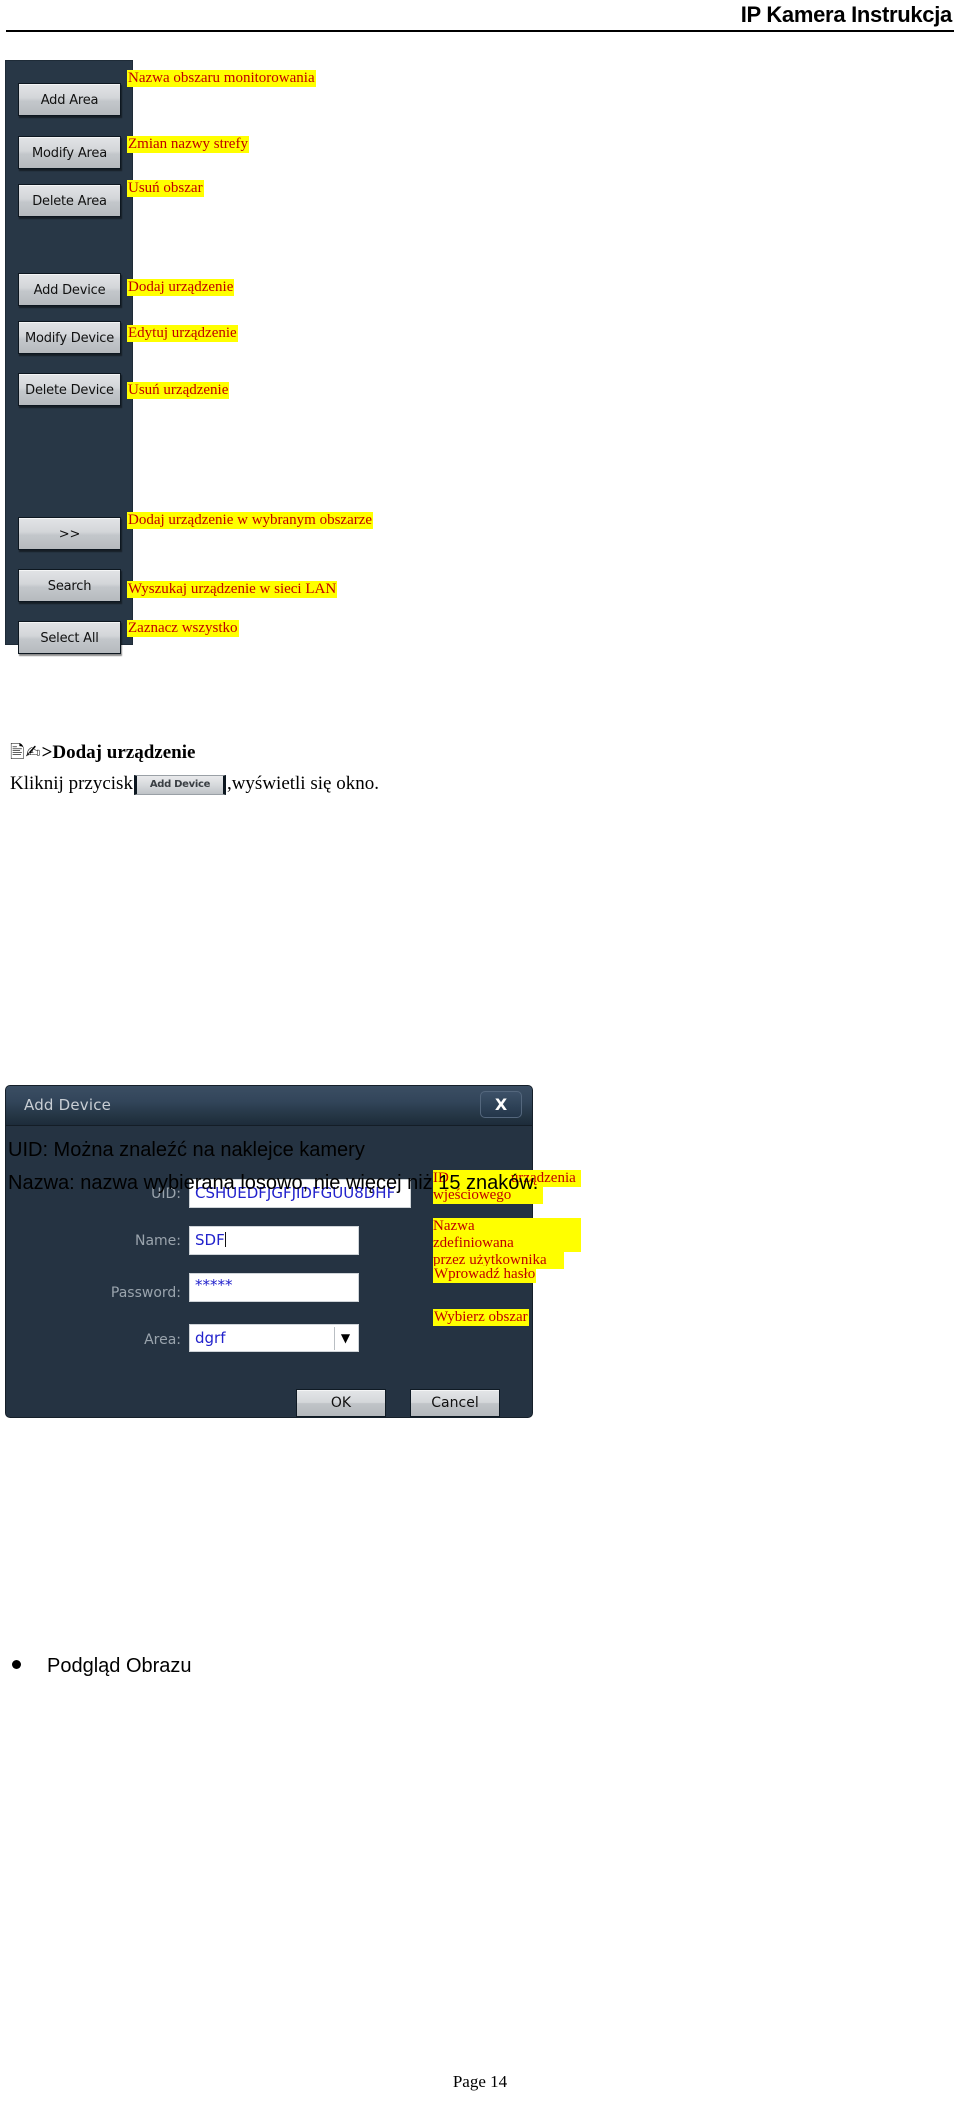 This screenshot has width=960, height=2113. What do you see at coordinates (179, 784) in the screenshot?
I see `inline-add-device-button: Add Device` at bounding box center [179, 784].